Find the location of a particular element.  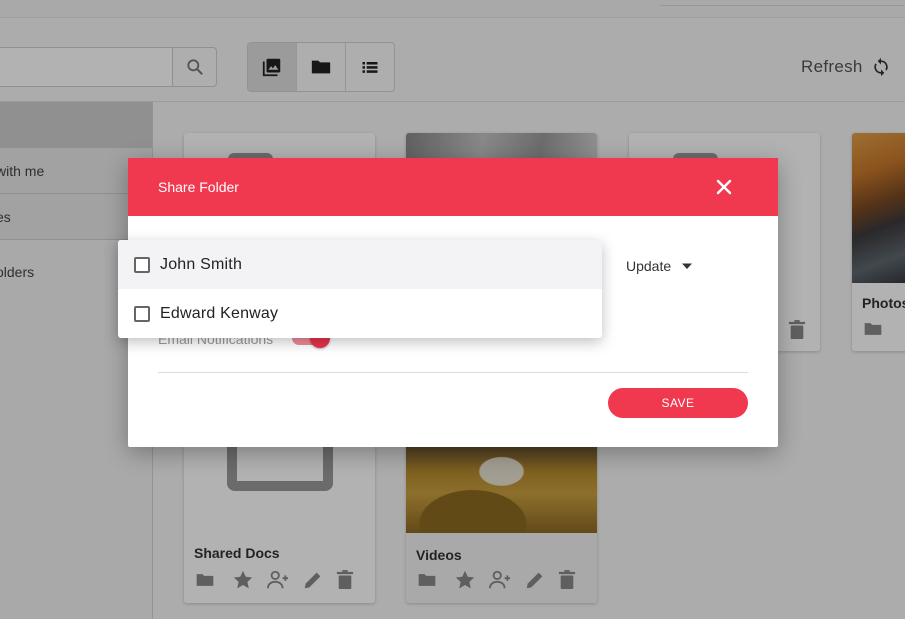

user-select-dropdown: John Smith Edward Kenway is located at coordinates (360, 289).